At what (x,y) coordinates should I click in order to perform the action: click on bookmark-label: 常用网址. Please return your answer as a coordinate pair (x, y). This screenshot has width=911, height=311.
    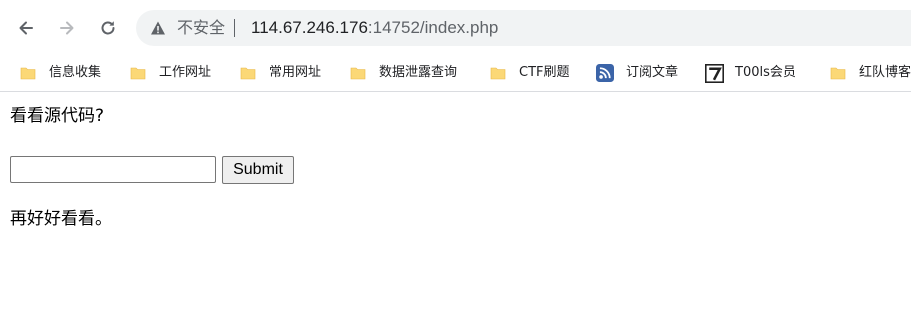
    Looking at the image, I should click on (295, 72).